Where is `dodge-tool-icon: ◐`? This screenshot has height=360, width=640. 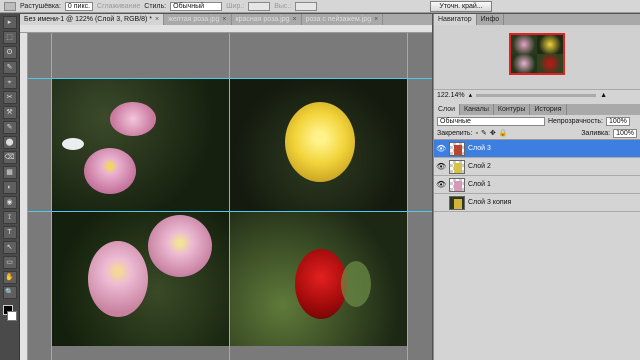
dodge-tool-icon: ◐ is located at coordinates (9, 187).